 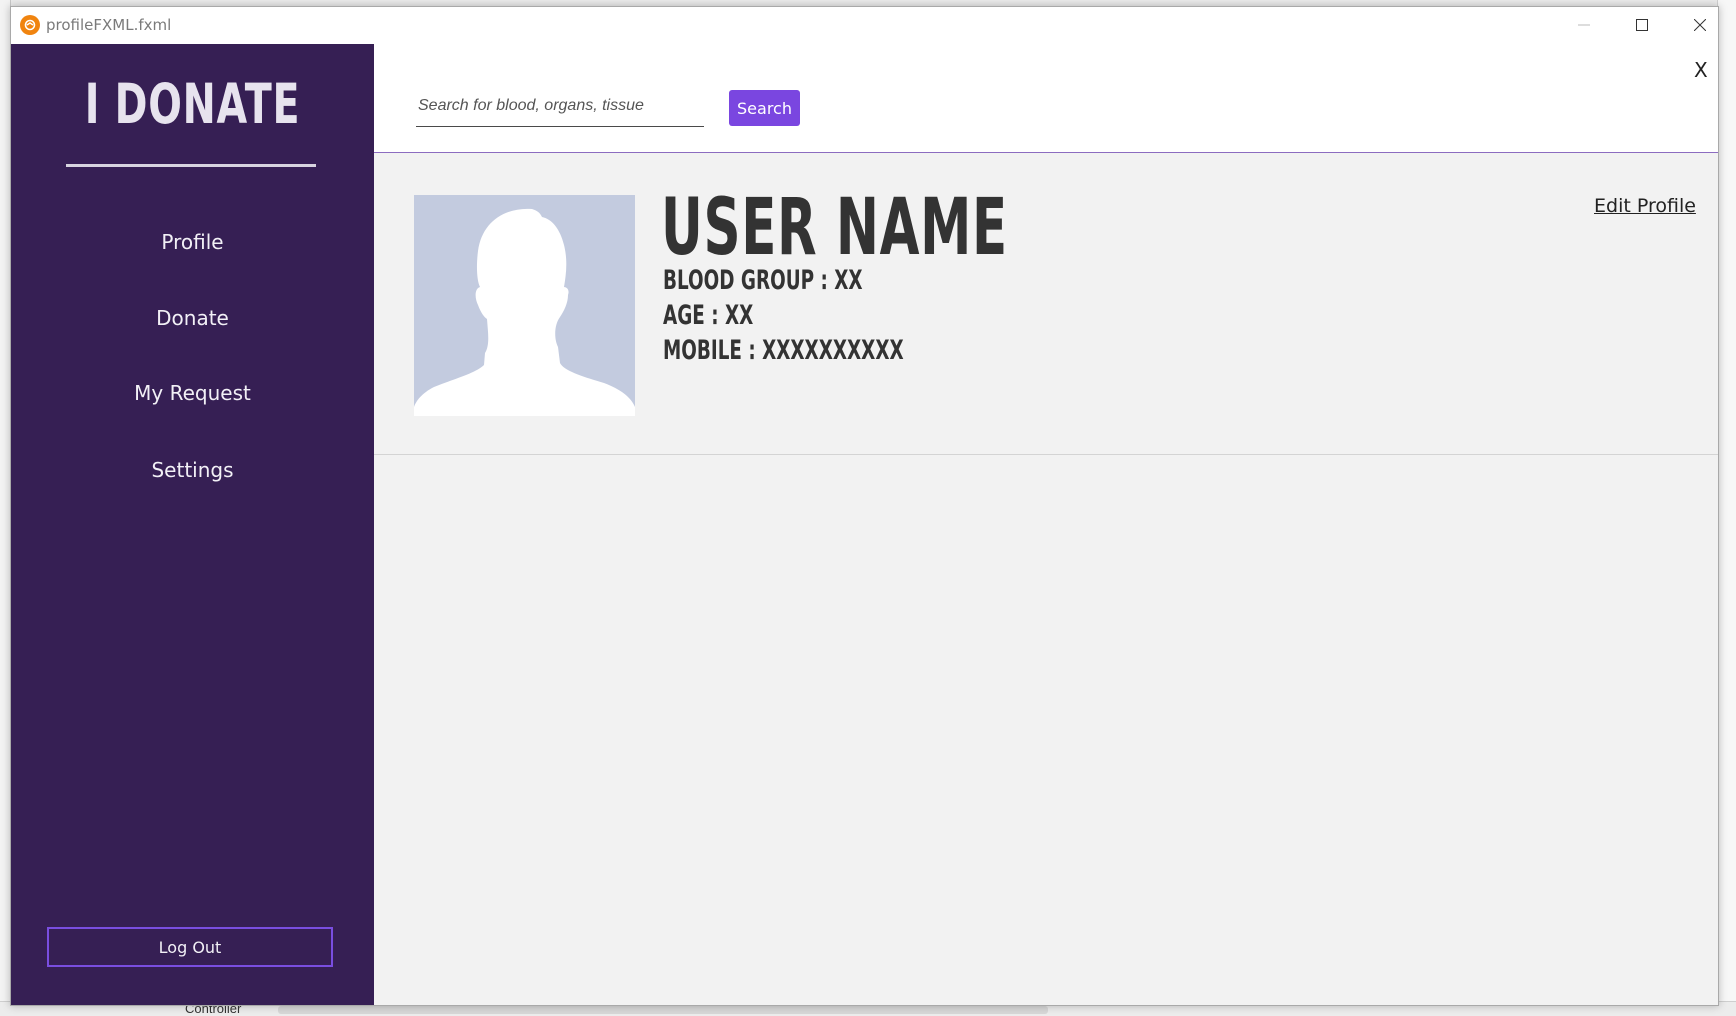 I want to click on header: Search X, so click(x=1046, y=98).